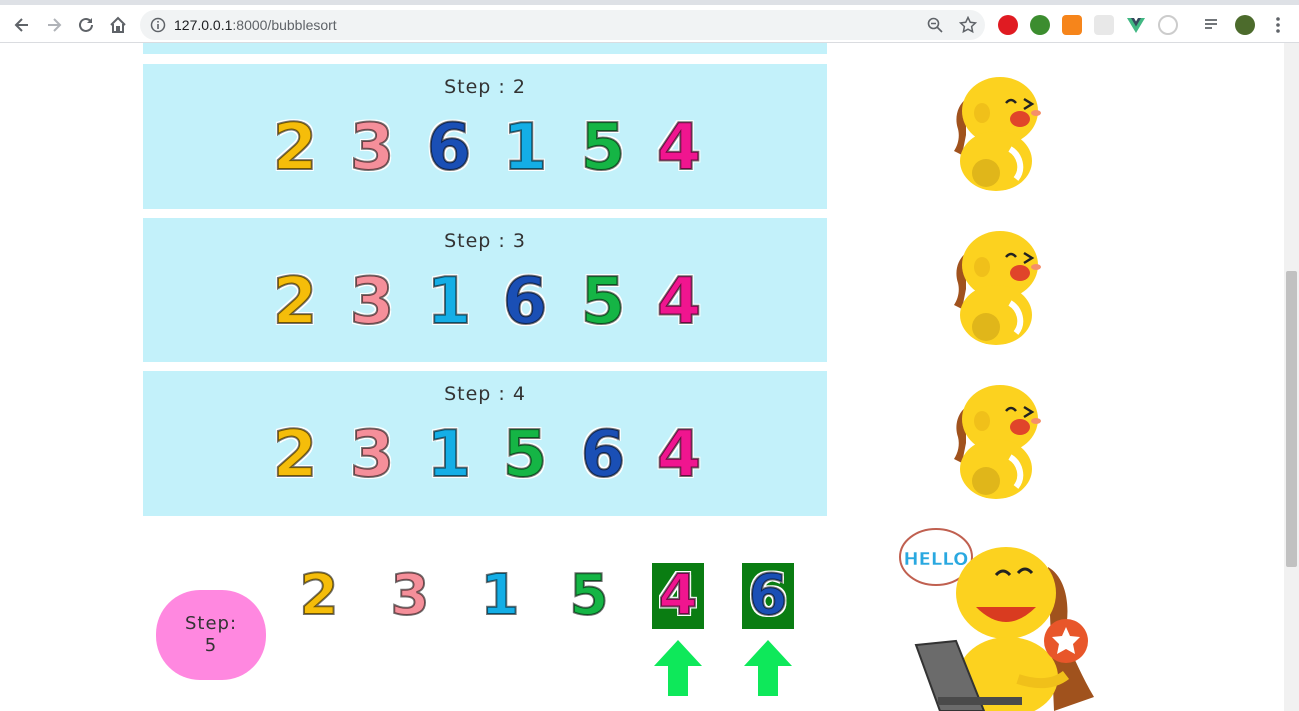 The height and width of the screenshot is (711, 1299). What do you see at coordinates (1213, 25) in the screenshot?
I see `reading-list-icon` at bounding box center [1213, 25].